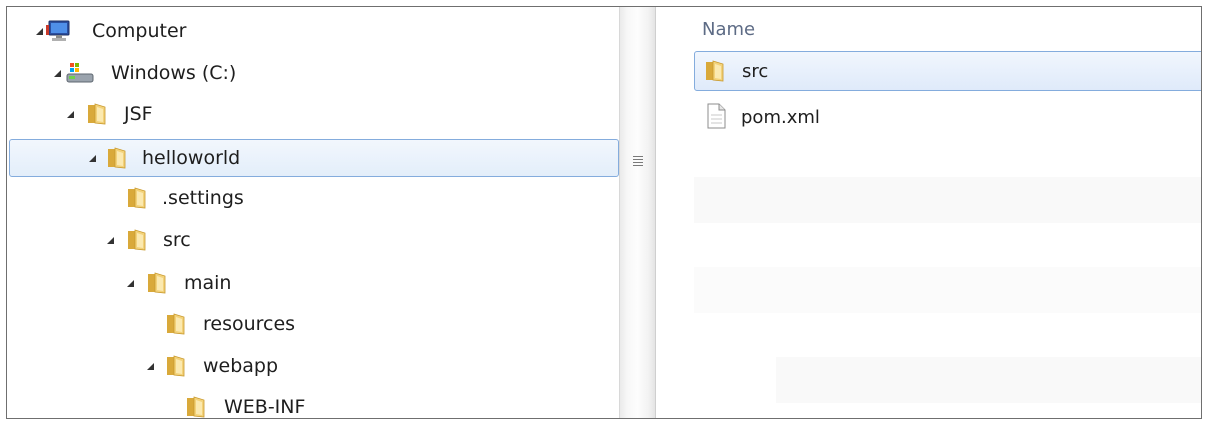  What do you see at coordinates (716, 116) in the screenshot?
I see `document-icon` at bounding box center [716, 116].